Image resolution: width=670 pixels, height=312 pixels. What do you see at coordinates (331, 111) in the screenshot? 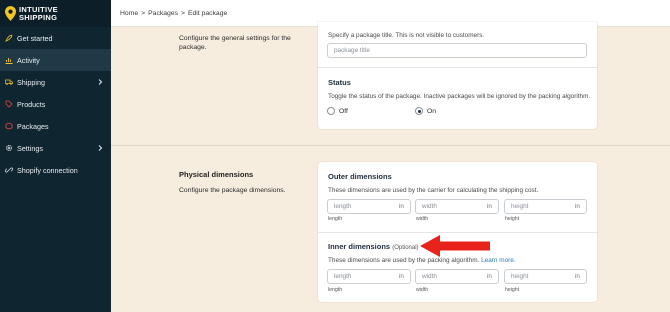
I see `status-off-radio` at bounding box center [331, 111].